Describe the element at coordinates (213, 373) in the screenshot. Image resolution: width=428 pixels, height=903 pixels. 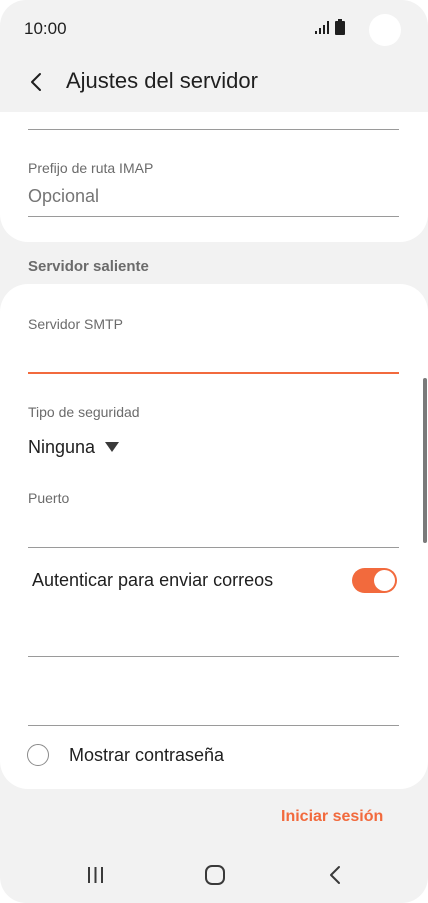
I see `smtp-server-underline-focused` at that location.